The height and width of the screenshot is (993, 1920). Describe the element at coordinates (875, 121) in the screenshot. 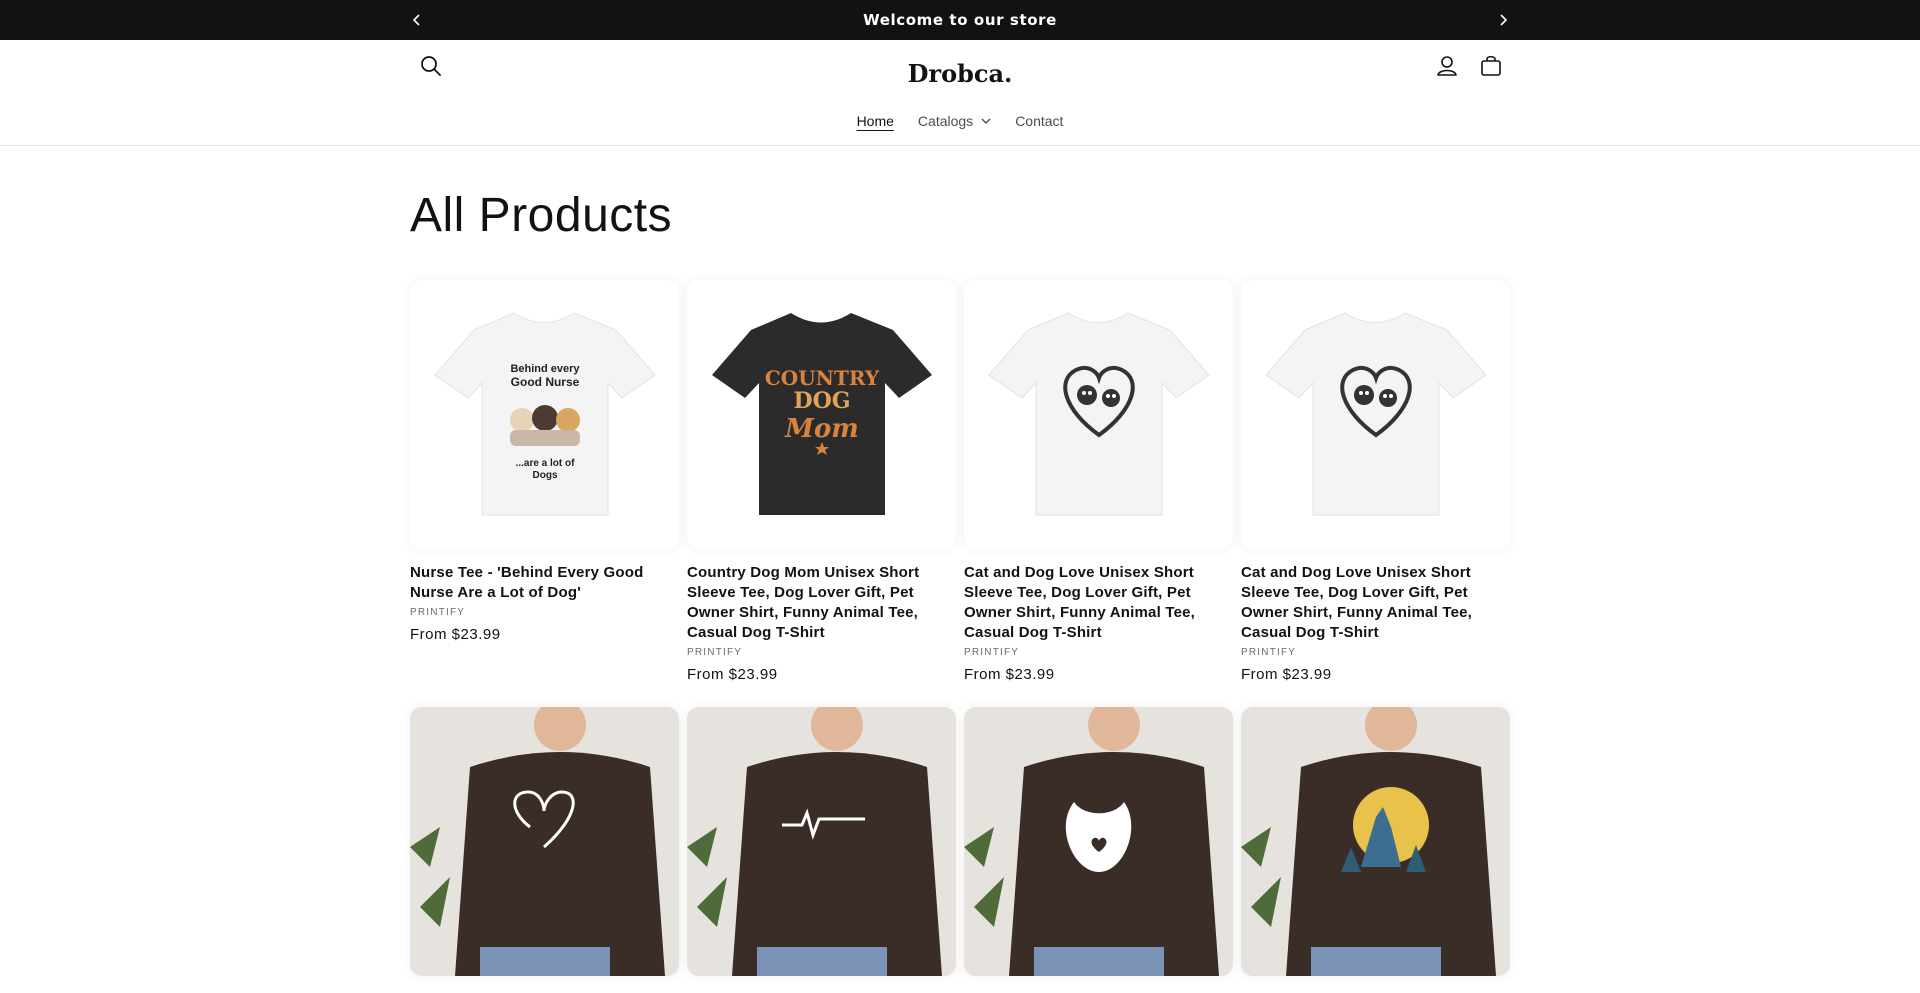

I see `nav-item-home: Home` at that location.